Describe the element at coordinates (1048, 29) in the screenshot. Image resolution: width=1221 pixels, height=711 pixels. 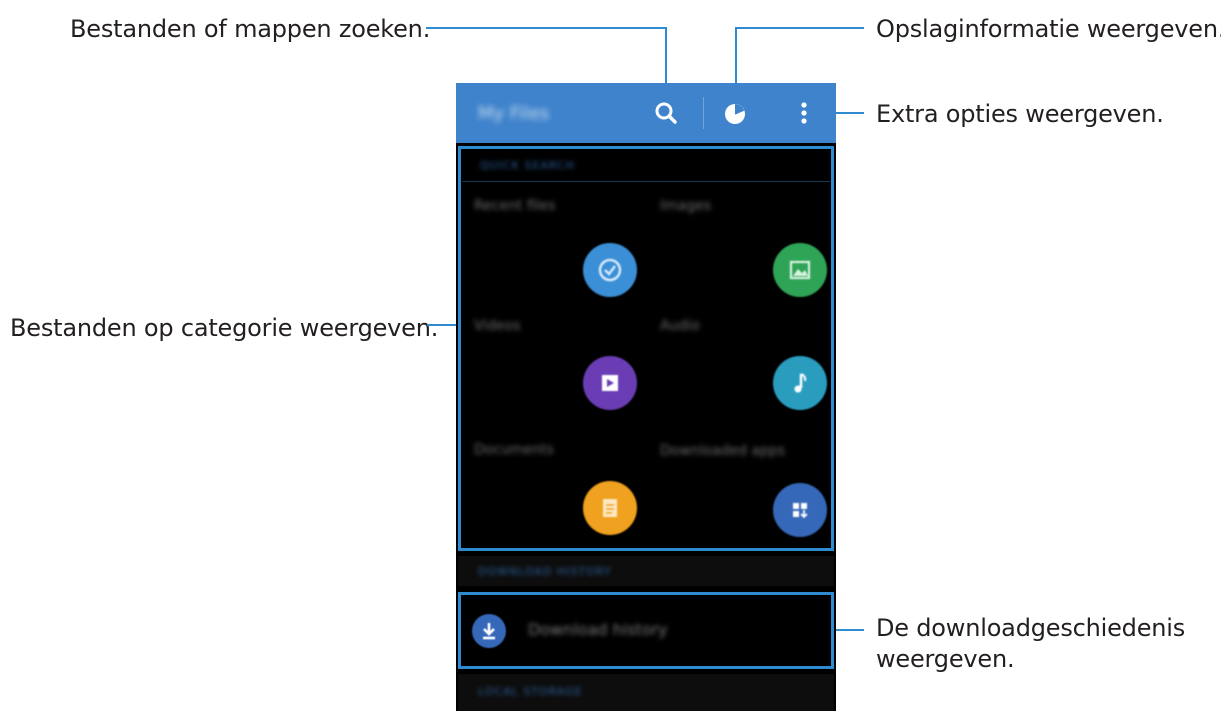
I see `callout-storage: Opslaginformatie weergeven.` at that location.